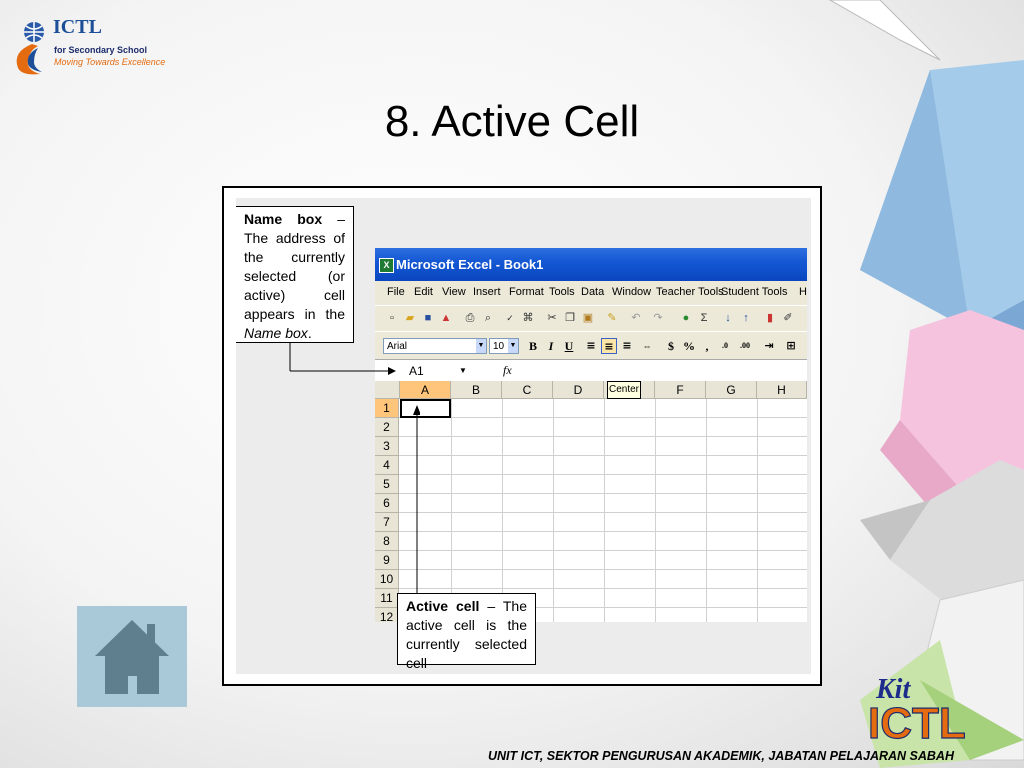 This screenshot has width=1024, height=768. What do you see at coordinates (707, 346) in the screenshot?
I see `comma-style-icon: ,` at bounding box center [707, 346].